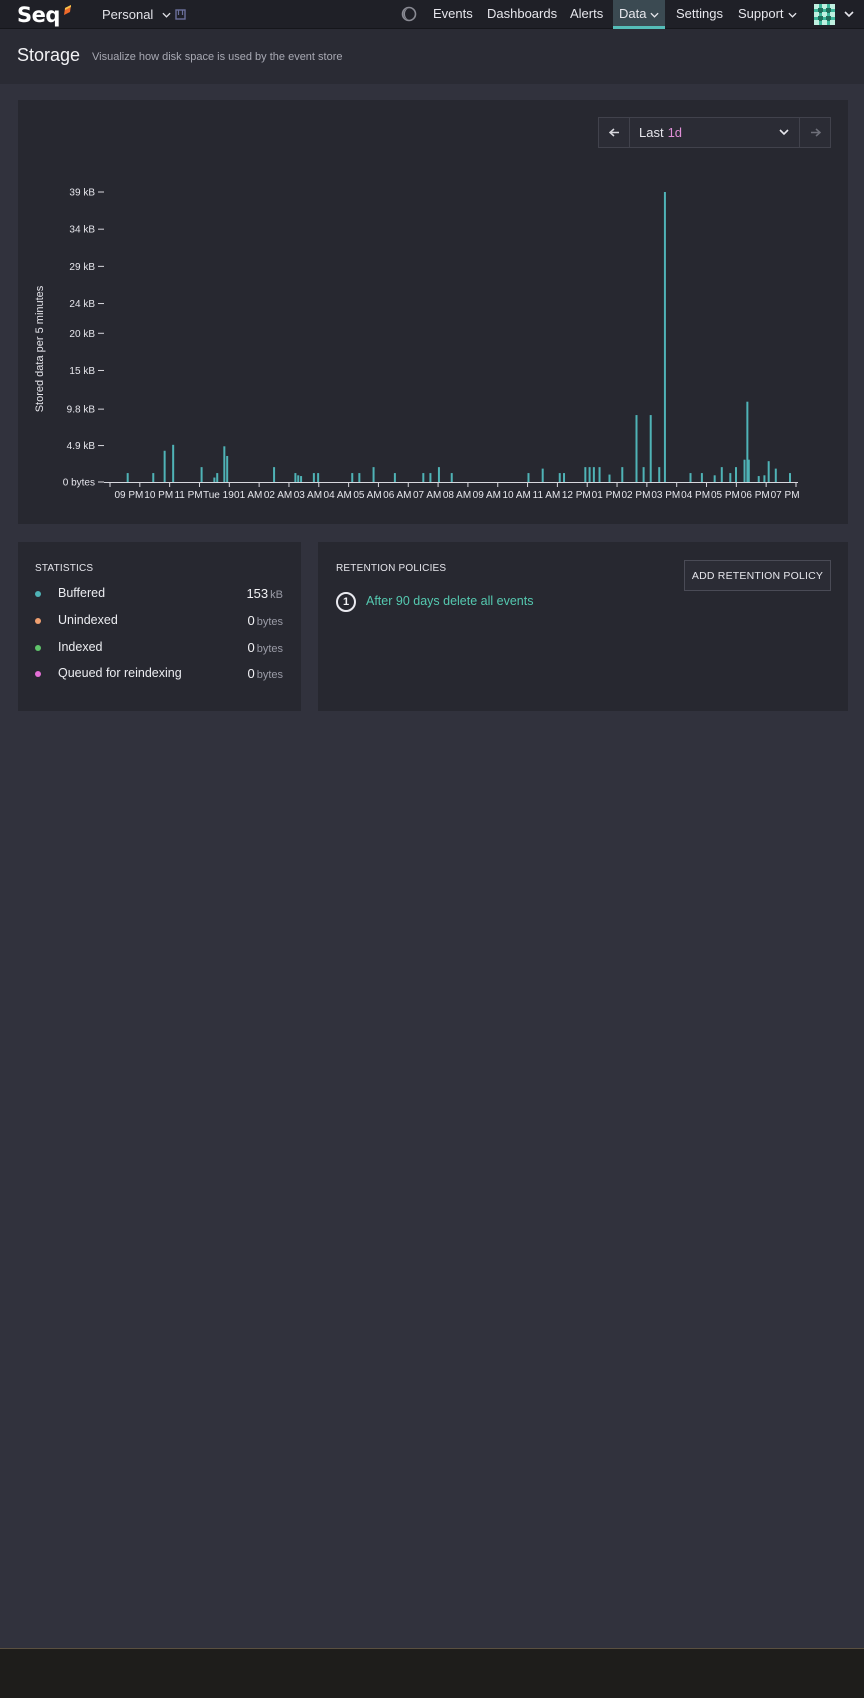 The image size is (864, 1698). I want to click on x-tick-label: 11 PM, so click(188, 495).